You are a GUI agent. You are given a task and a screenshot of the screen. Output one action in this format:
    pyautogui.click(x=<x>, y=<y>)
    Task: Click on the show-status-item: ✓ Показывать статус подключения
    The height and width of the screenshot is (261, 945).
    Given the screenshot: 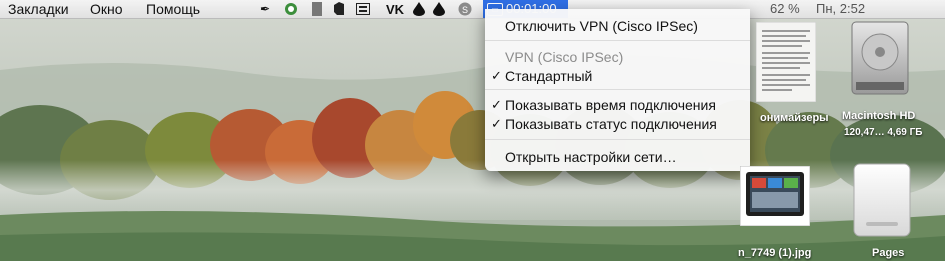 What is the action you would take?
    pyautogui.click(x=617, y=124)
    